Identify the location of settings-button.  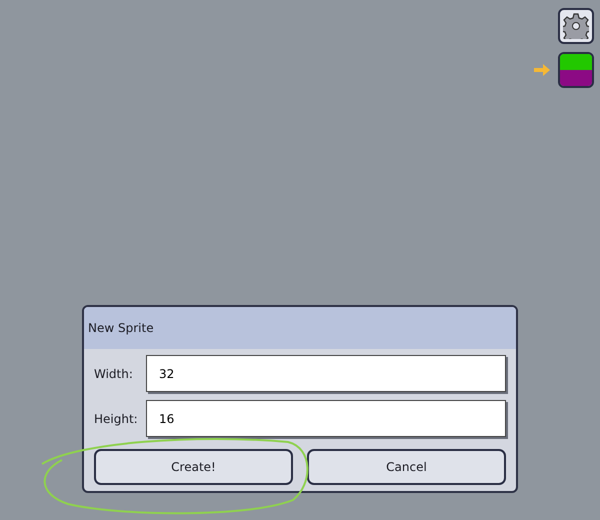
(576, 26).